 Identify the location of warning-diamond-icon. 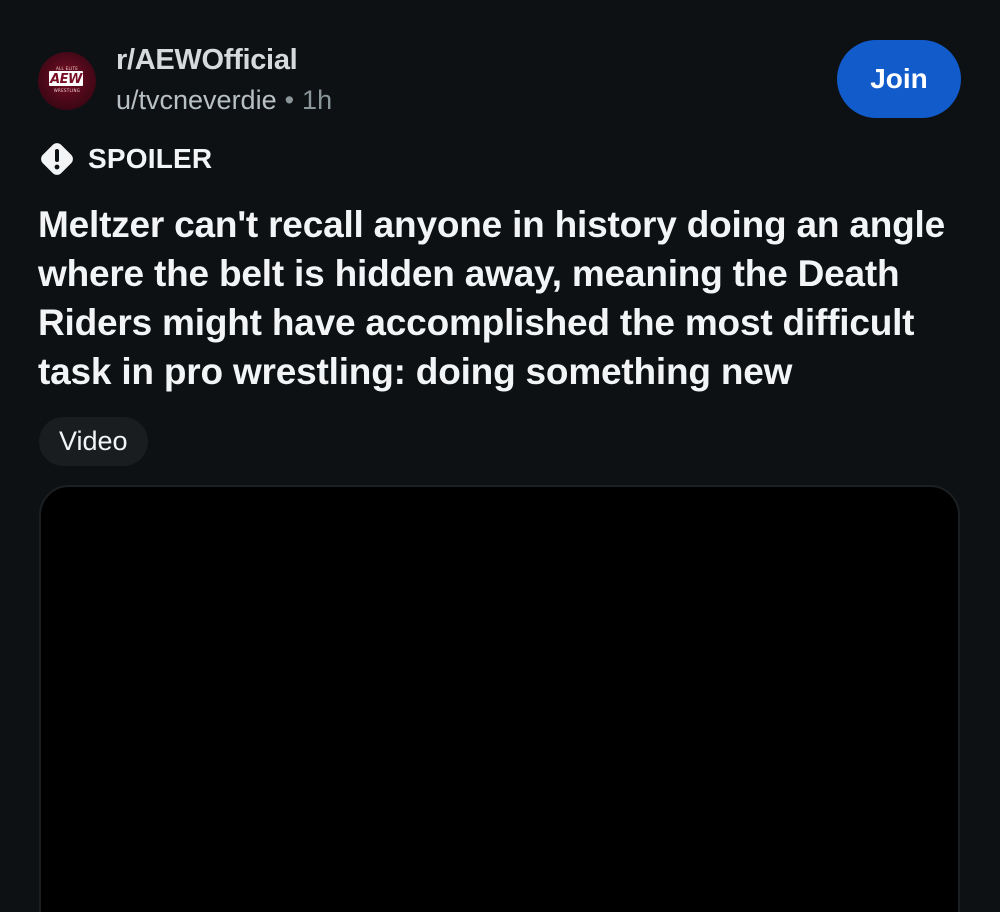
(57, 159).